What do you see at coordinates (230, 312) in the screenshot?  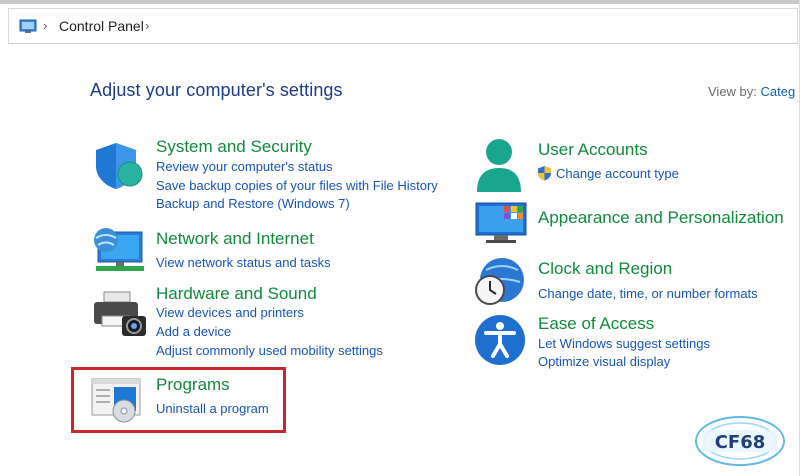 I see `link-devices-printers: View devices and printers` at bounding box center [230, 312].